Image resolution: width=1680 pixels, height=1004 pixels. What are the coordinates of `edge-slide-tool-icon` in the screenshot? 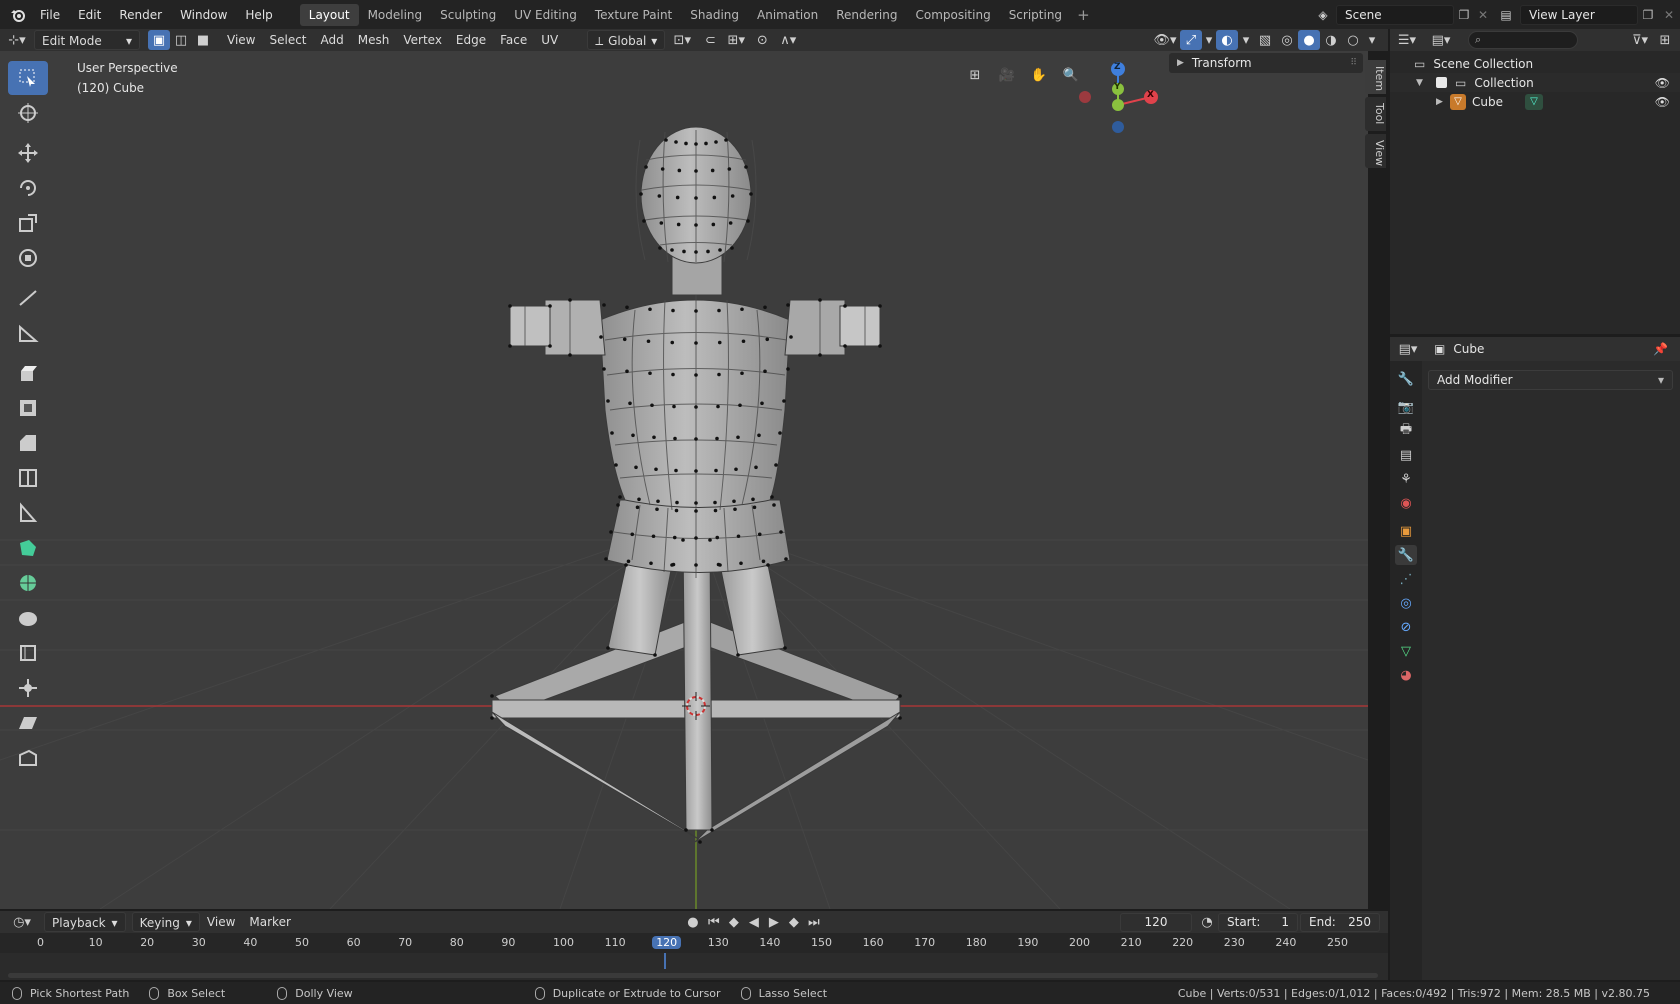 It's located at (28, 653).